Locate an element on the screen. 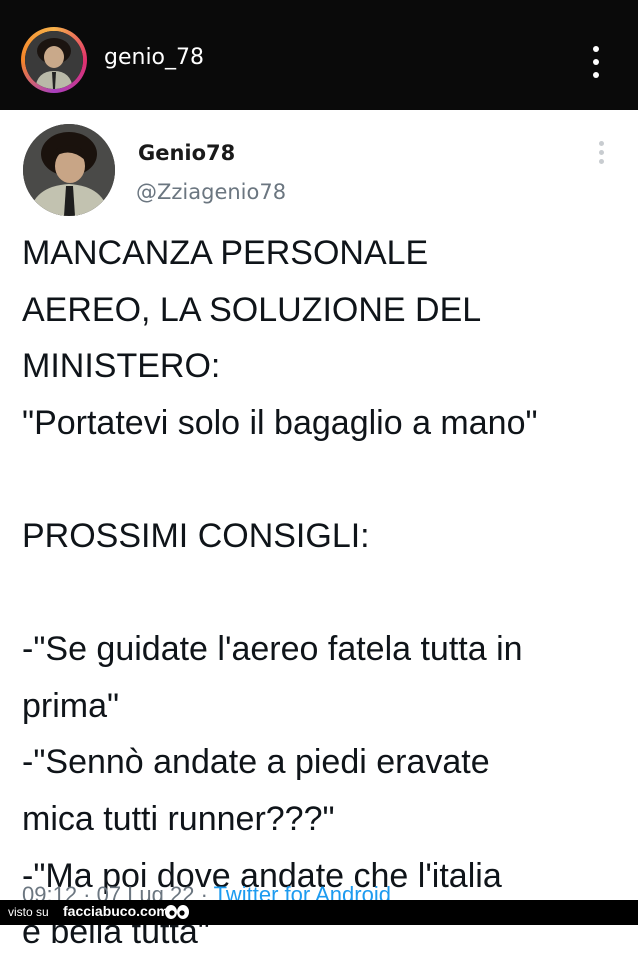  tweet-source-link: Twitter for Android is located at coordinates (302, 891).